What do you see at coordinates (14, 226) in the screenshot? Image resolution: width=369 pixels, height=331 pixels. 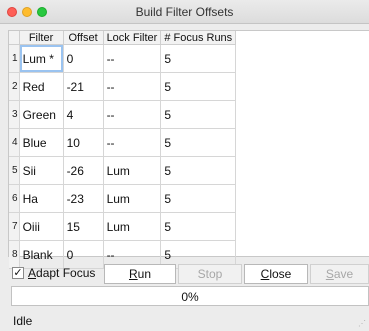 I see `row-number: 7` at bounding box center [14, 226].